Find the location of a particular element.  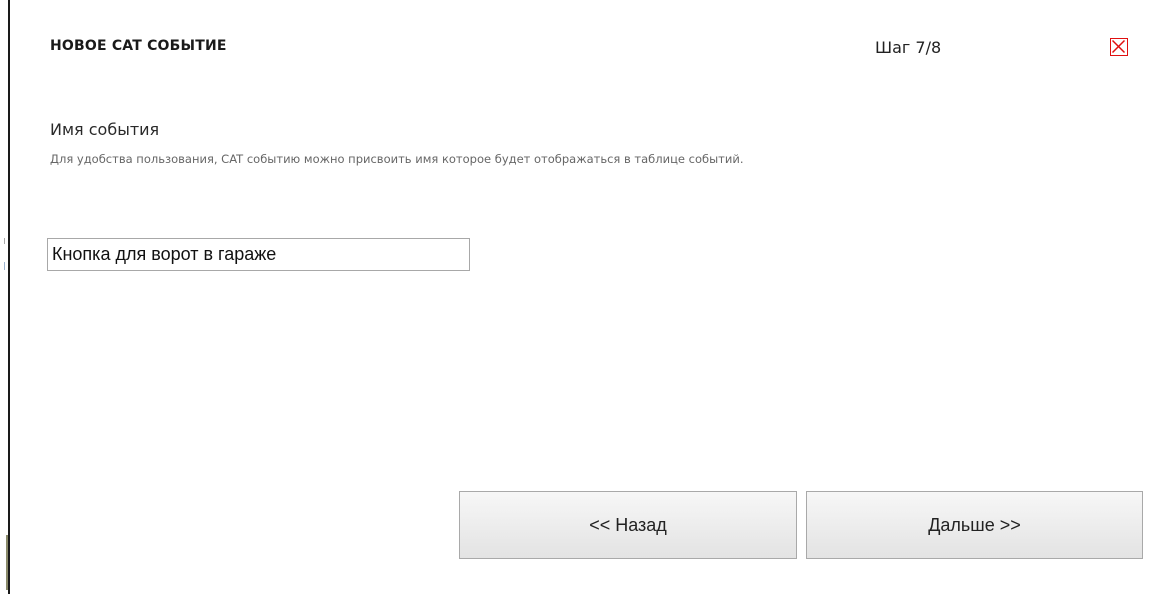

back-button: << Назад is located at coordinates (628, 525).